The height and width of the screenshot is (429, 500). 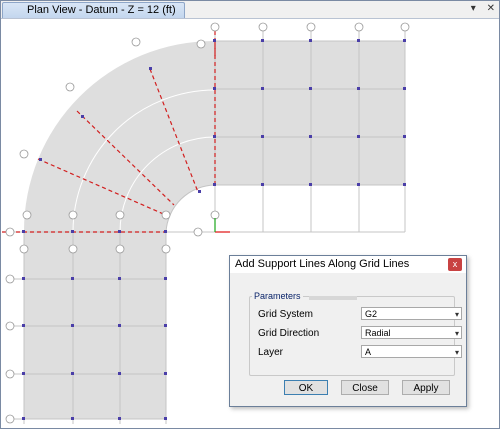 I want to click on dialog-close-button: x, so click(x=455, y=264).